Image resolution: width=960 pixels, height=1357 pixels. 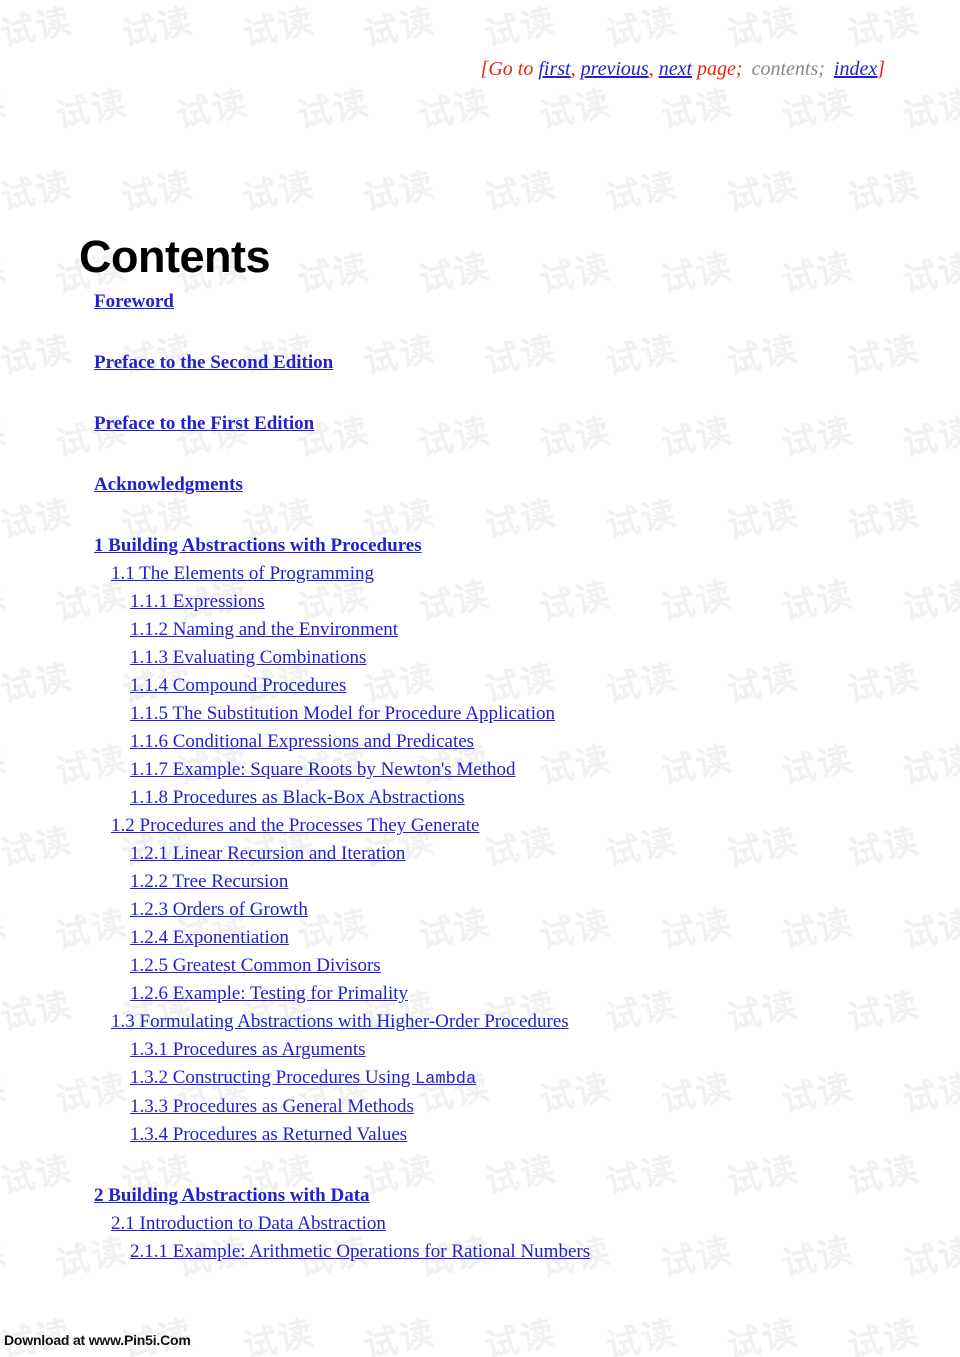 I want to click on toc-front-matter-link: Foreword, so click(x=527, y=301).